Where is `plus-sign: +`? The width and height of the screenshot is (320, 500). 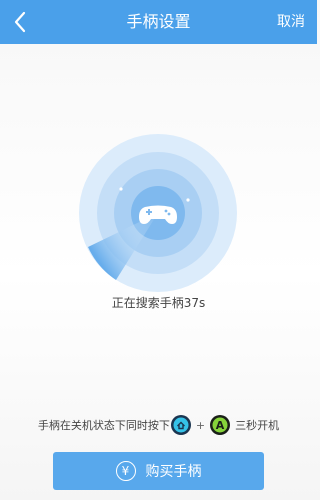
plus-sign: + is located at coordinates (200, 425).